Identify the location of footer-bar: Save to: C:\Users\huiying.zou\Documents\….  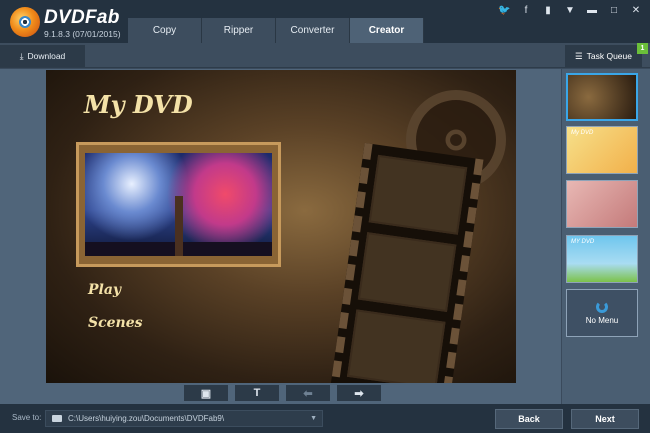
(325, 418).